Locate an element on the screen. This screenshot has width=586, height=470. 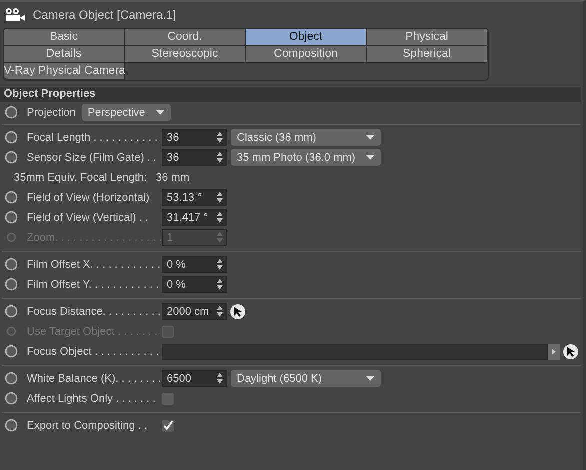
number-field: 31.417 ° is located at coordinates (194, 217).